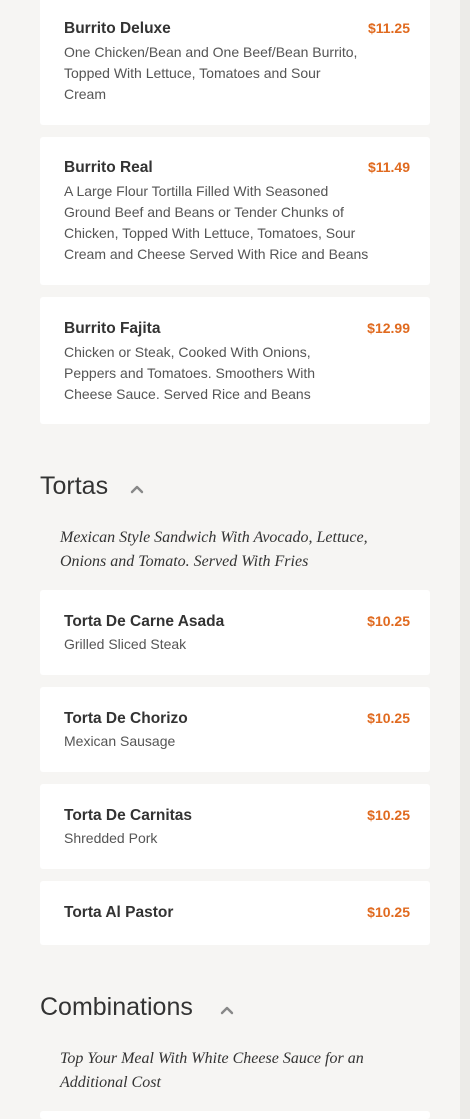  I want to click on menu-item-card: Torta De Chorizo $10.25 Mexican Sausage, so click(235, 729).